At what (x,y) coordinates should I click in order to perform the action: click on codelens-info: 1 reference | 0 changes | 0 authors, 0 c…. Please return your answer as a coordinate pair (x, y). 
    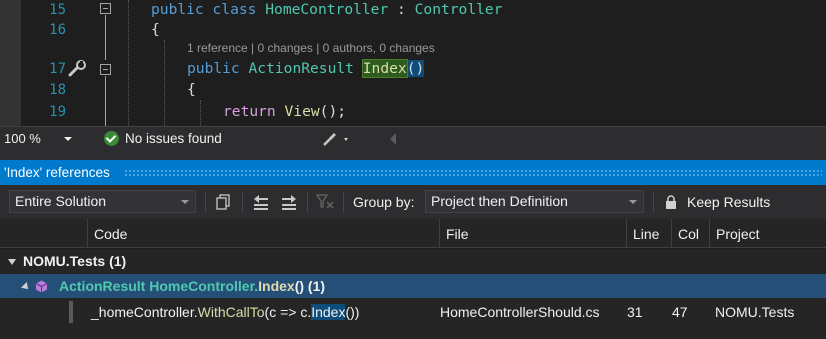
    Looking at the image, I should click on (311, 48).